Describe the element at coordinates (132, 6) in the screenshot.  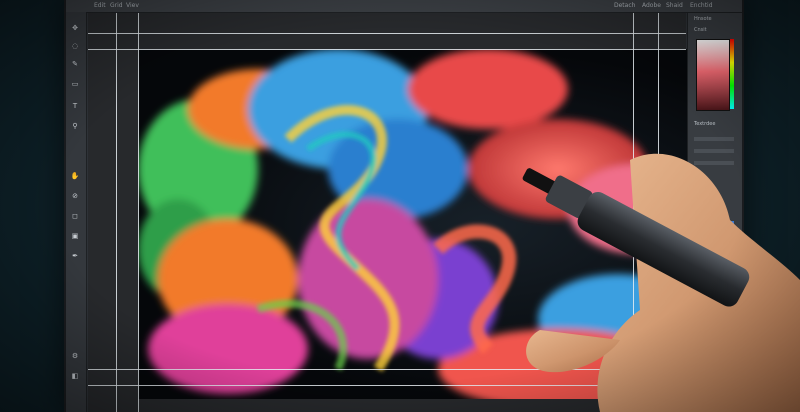
I see `menu-view: Viev` at that location.